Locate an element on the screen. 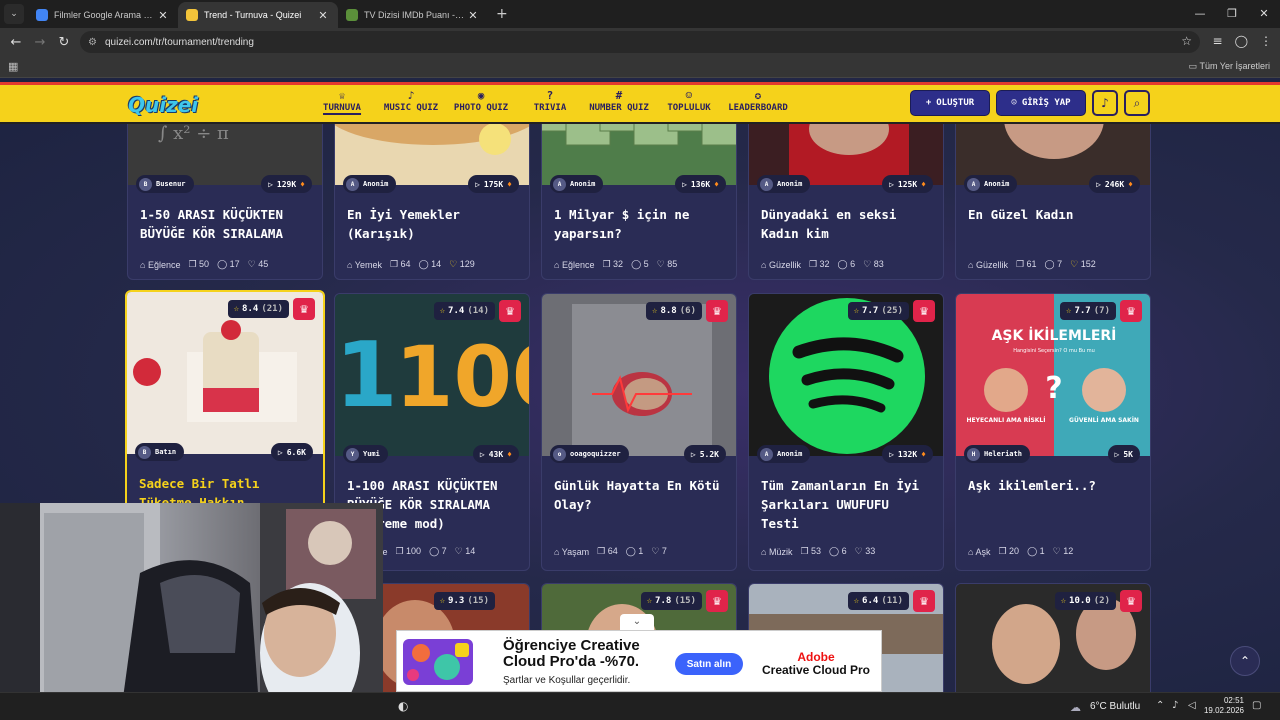 The width and height of the screenshot is (1280, 720). browser-tab: TV Dizisi IMDb Puanı - Quizei ✕ is located at coordinates (413, 15).